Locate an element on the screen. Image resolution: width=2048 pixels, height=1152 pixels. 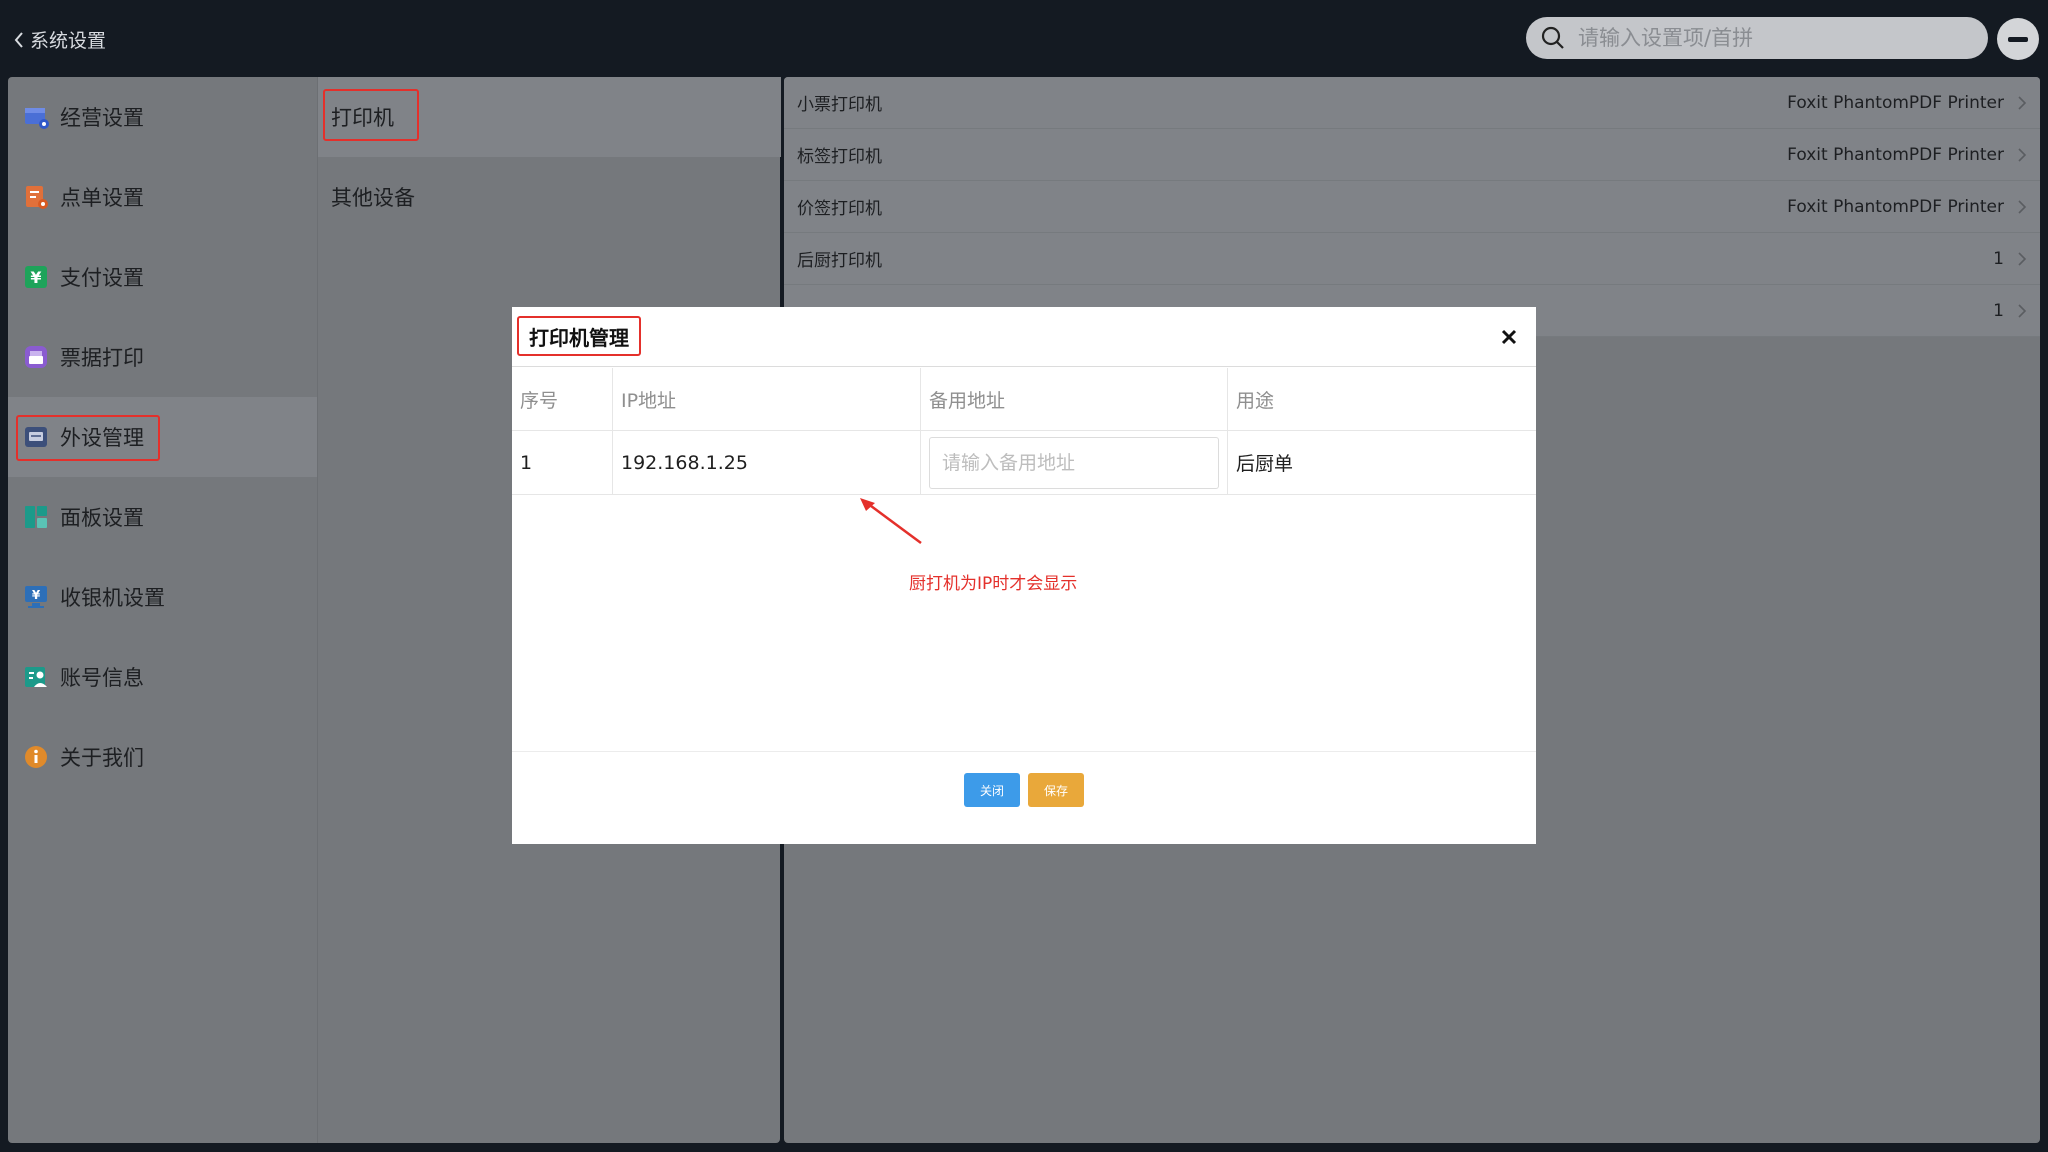
row-purpose: 后厨单 is located at coordinates (1381, 462).